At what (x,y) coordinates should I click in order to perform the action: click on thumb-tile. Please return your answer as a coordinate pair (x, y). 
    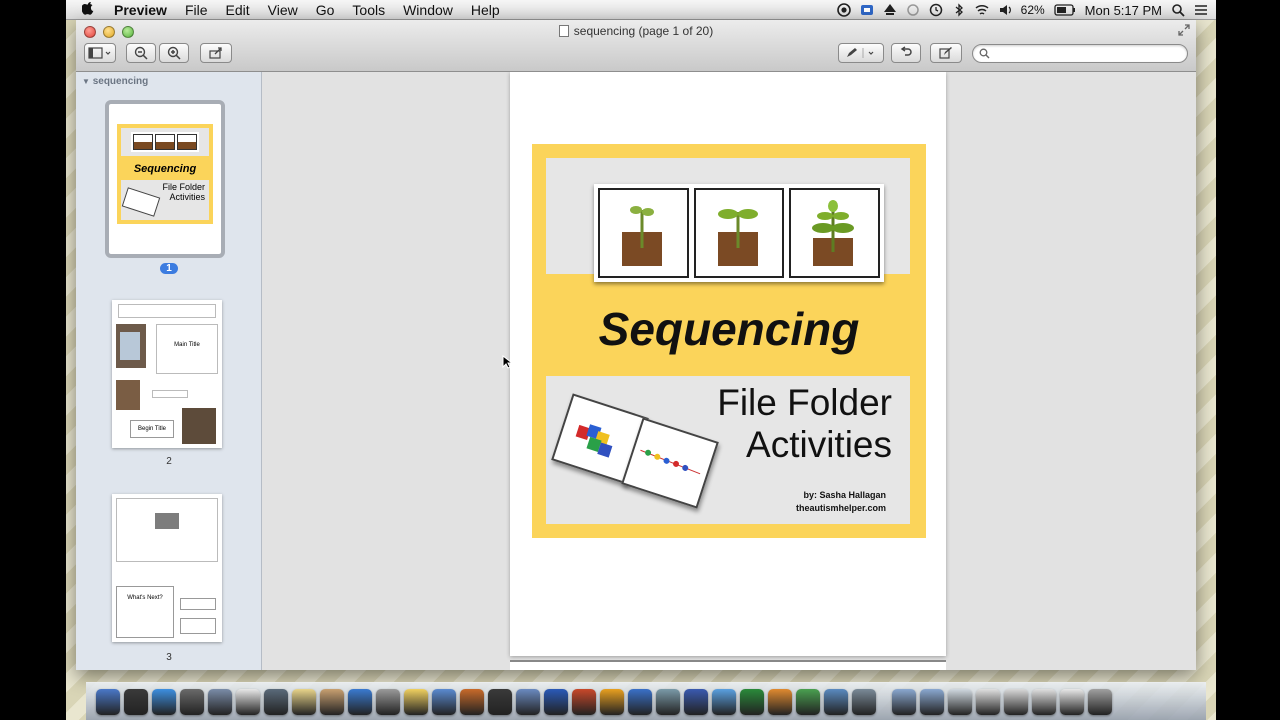
    Looking at the image, I should click on (141, 202).